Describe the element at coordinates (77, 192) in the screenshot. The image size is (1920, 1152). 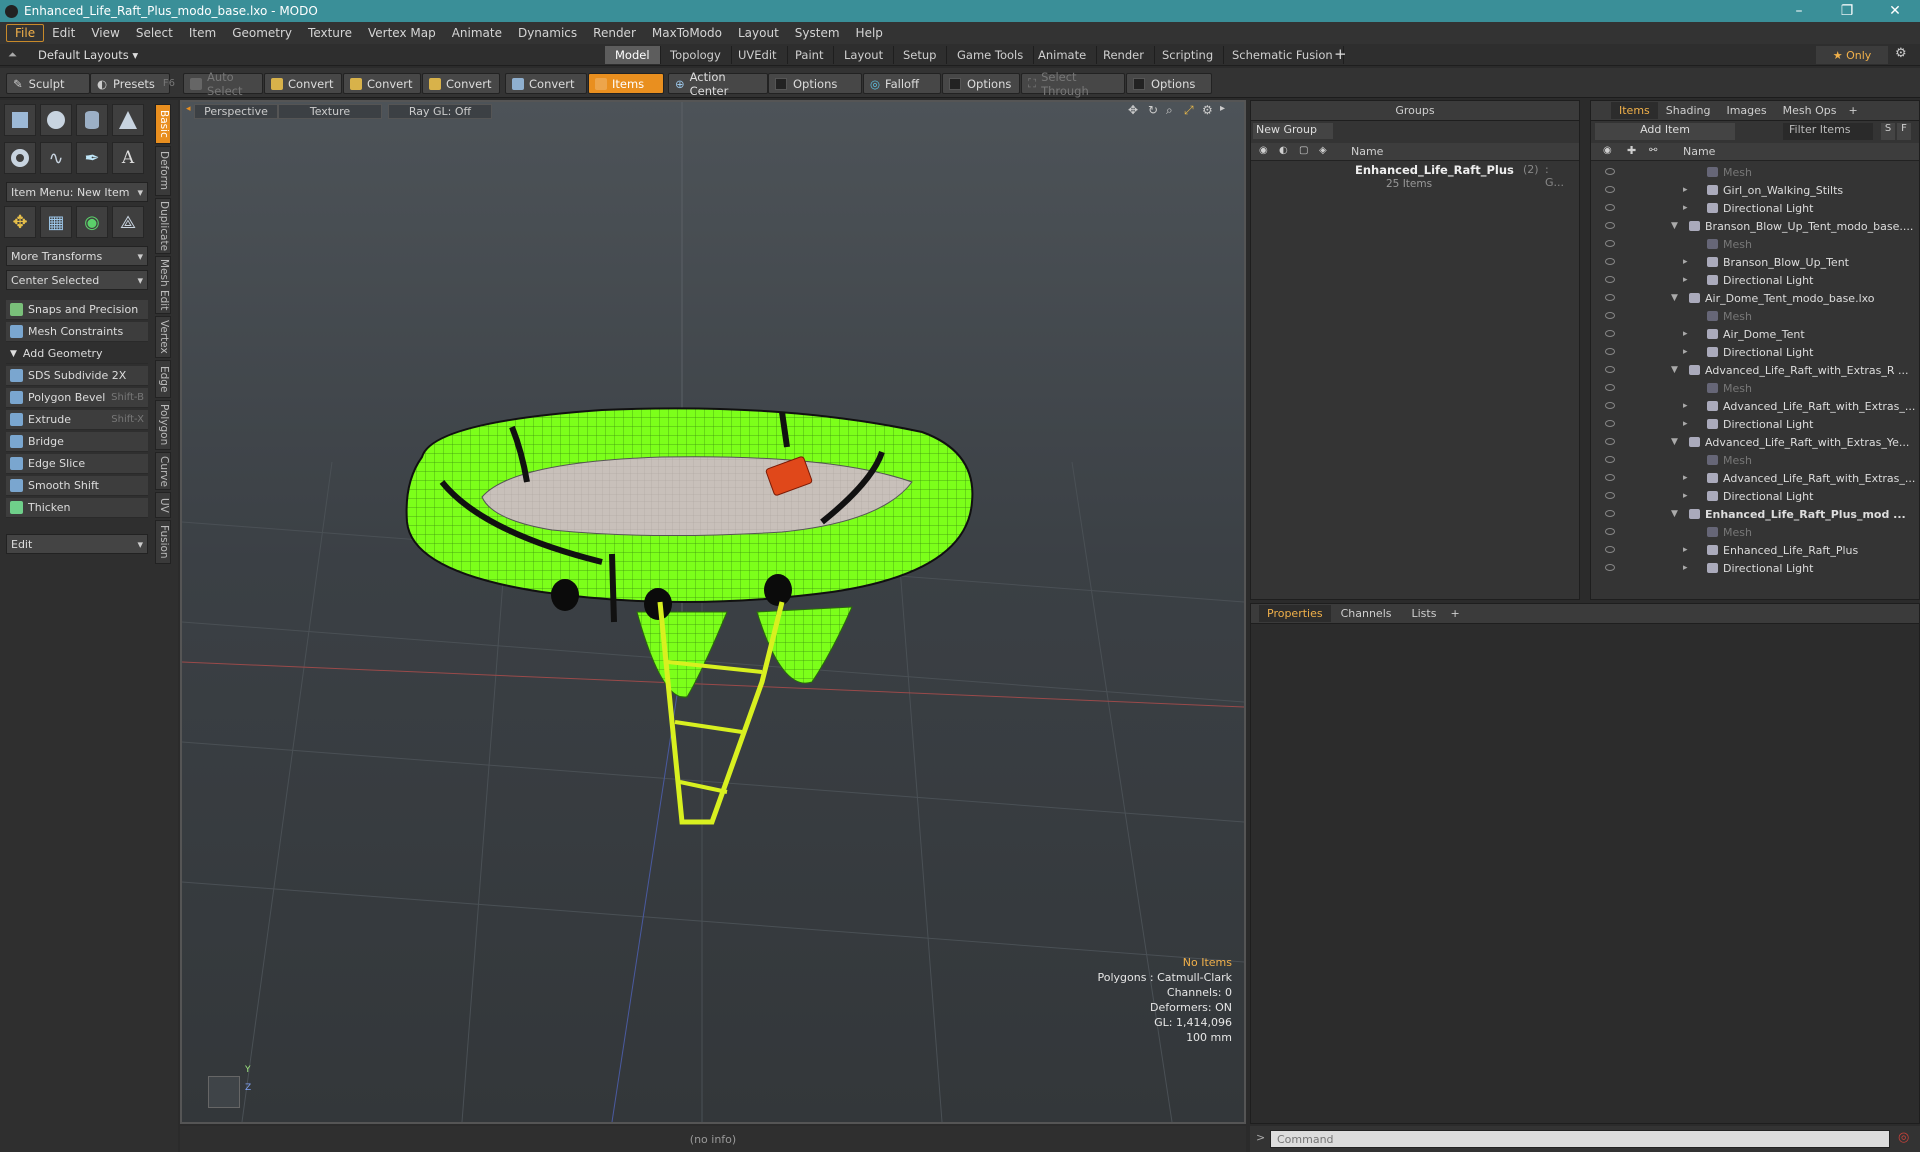
I see `item-menu-dropdown: Item Menu: New Item` at that location.